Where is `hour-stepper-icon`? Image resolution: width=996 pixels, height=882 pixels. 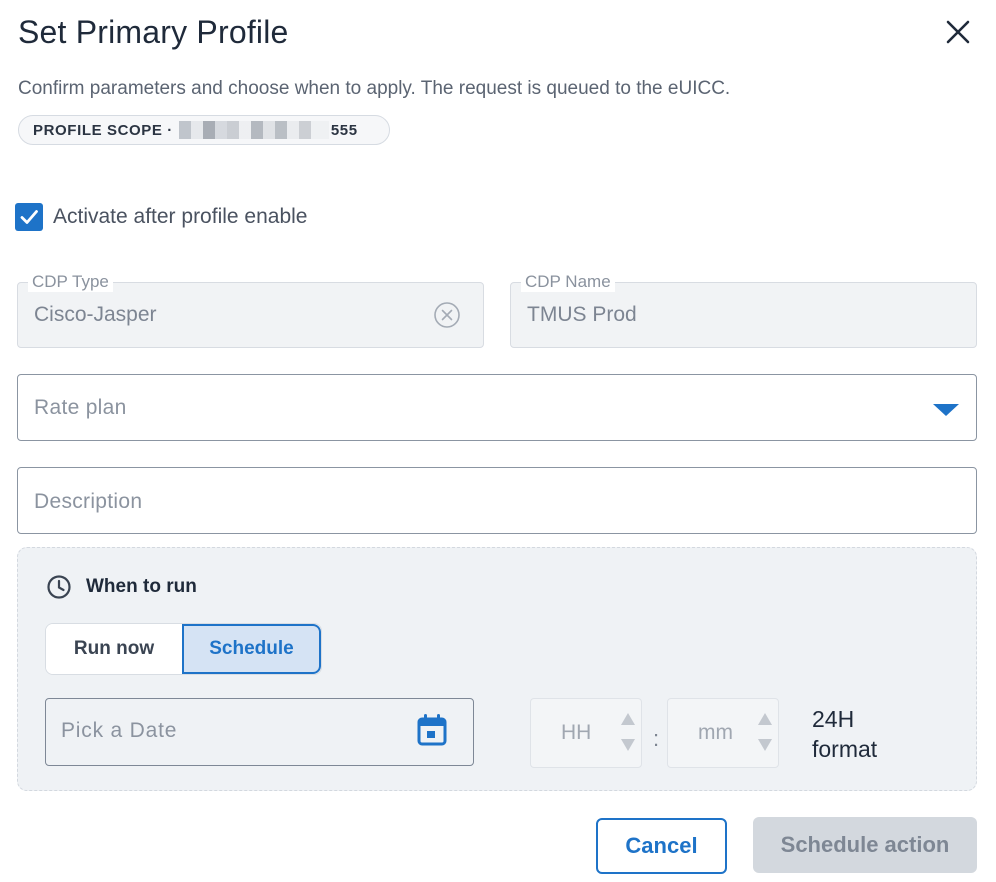
hour-stepper-icon is located at coordinates (628, 732).